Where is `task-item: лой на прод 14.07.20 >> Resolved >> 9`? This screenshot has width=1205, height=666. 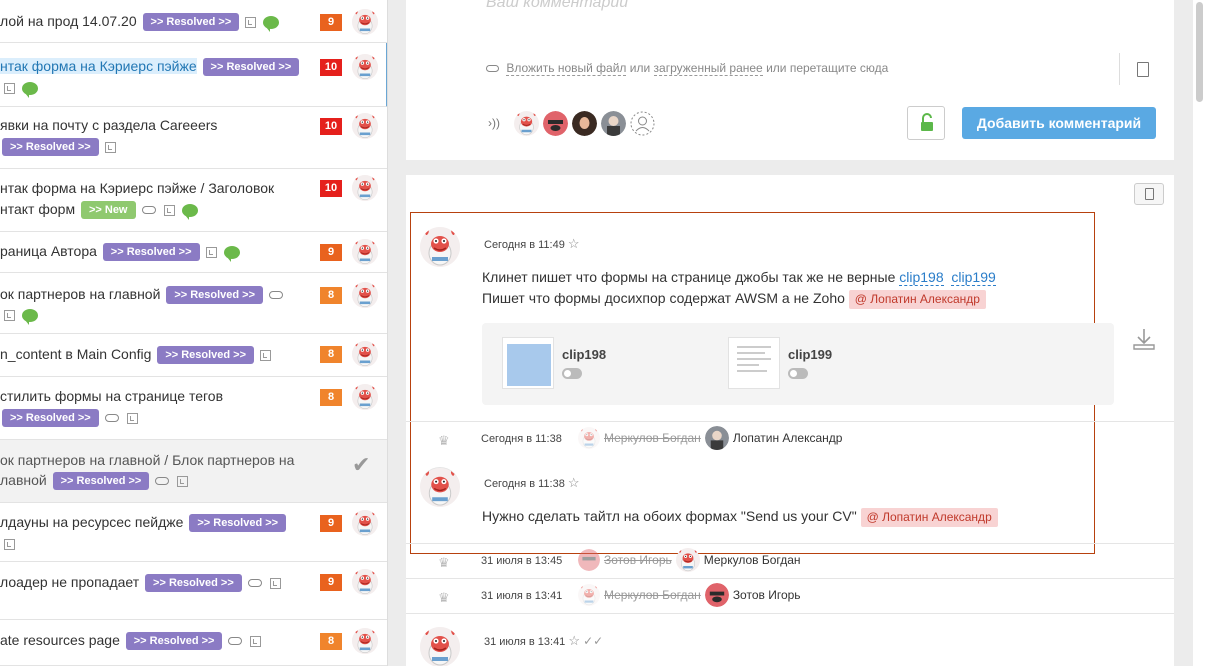
task-item: лой на прод 14.07.20 >> Resolved >> 9 is located at coordinates (193, 21).